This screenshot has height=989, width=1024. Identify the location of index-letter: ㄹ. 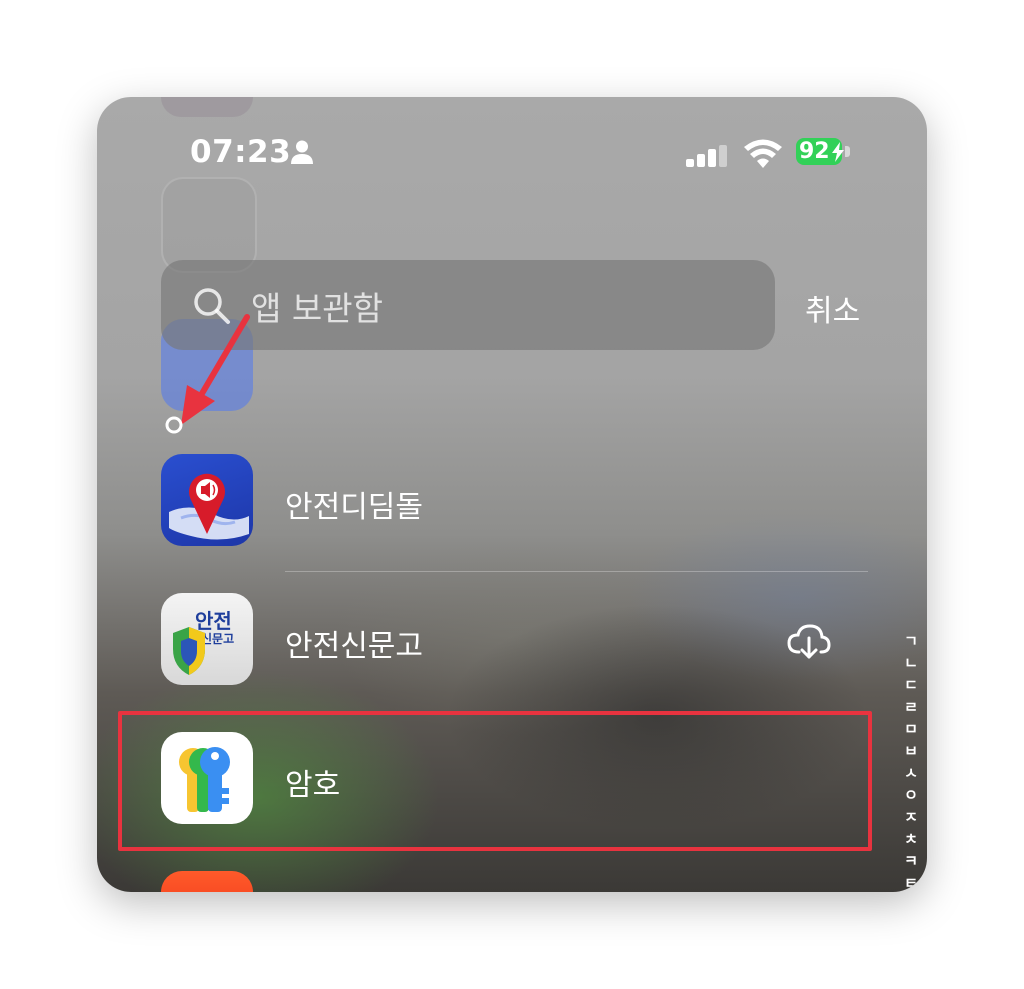
(911, 707).